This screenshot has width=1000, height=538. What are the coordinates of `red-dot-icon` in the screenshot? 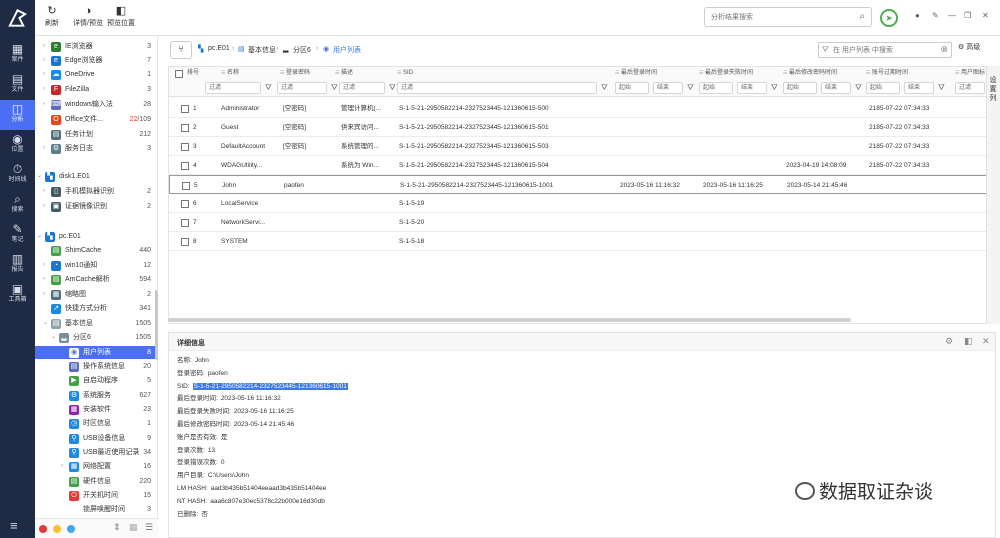 It's located at (43, 529).